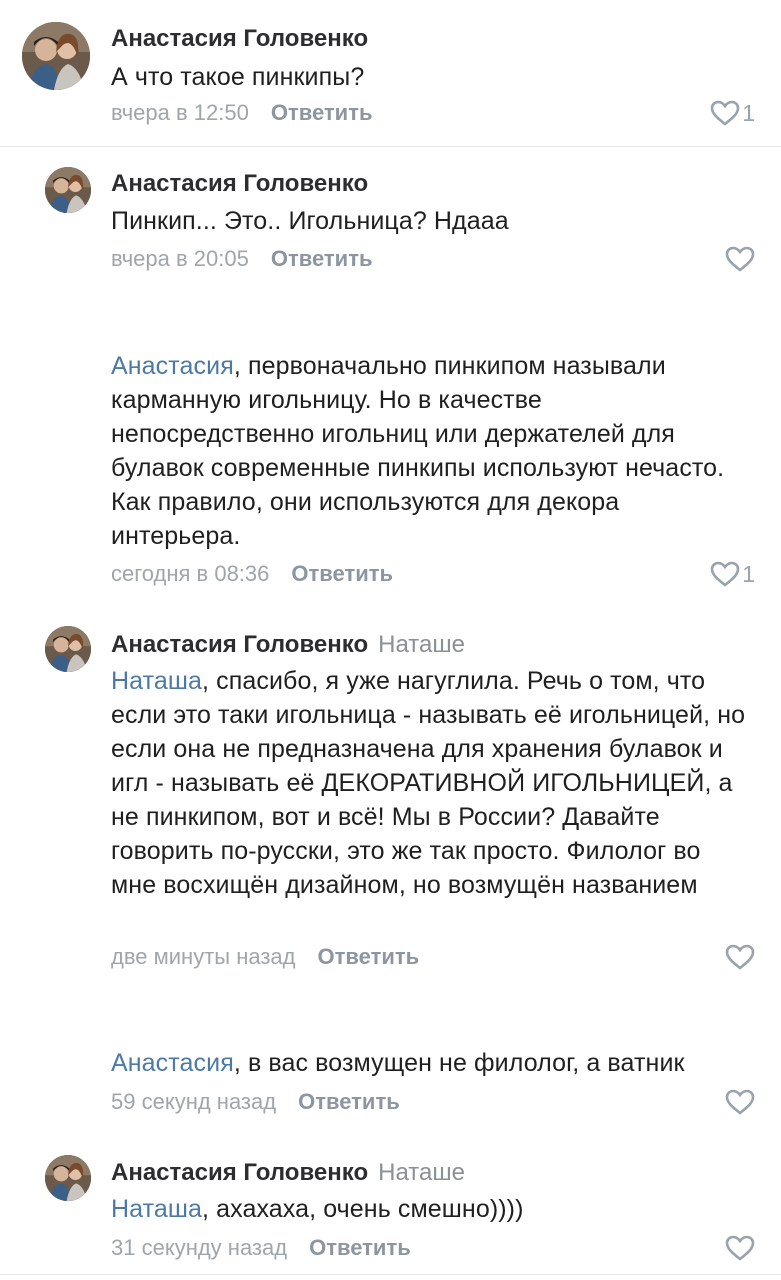  I want to click on comment-meta: вчера в 20:05 Ответить, so click(242, 259).